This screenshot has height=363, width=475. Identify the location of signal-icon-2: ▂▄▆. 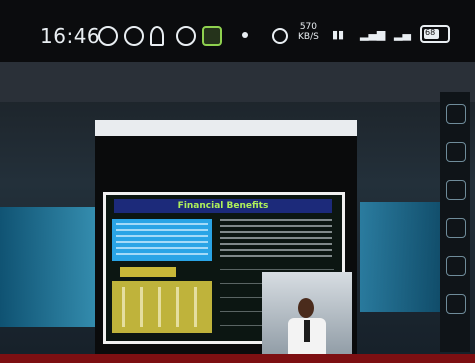
(373, 34).